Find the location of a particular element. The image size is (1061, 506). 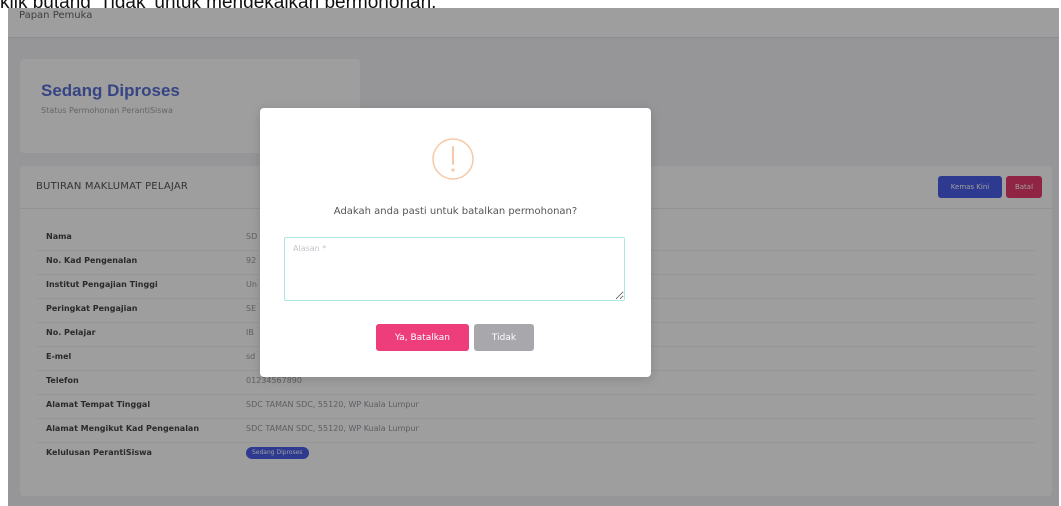

confirm-cancel-button: Ya, Batalkan is located at coordinates (422, 337).